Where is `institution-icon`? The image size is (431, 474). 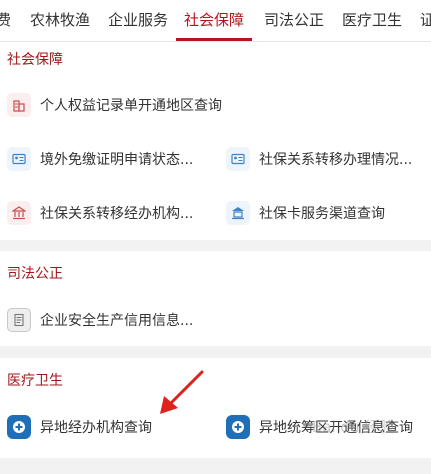
institution-icon is located at coordinates (19, 213).